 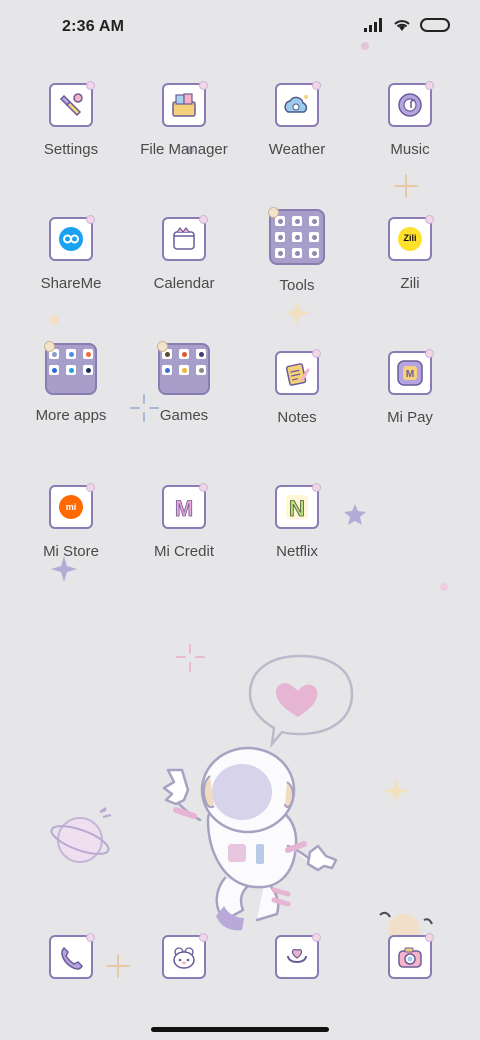 What do you see at coordinates (72, 238) in the screenshot?
I see `shareme-icon` at bounding box center [72, 238].